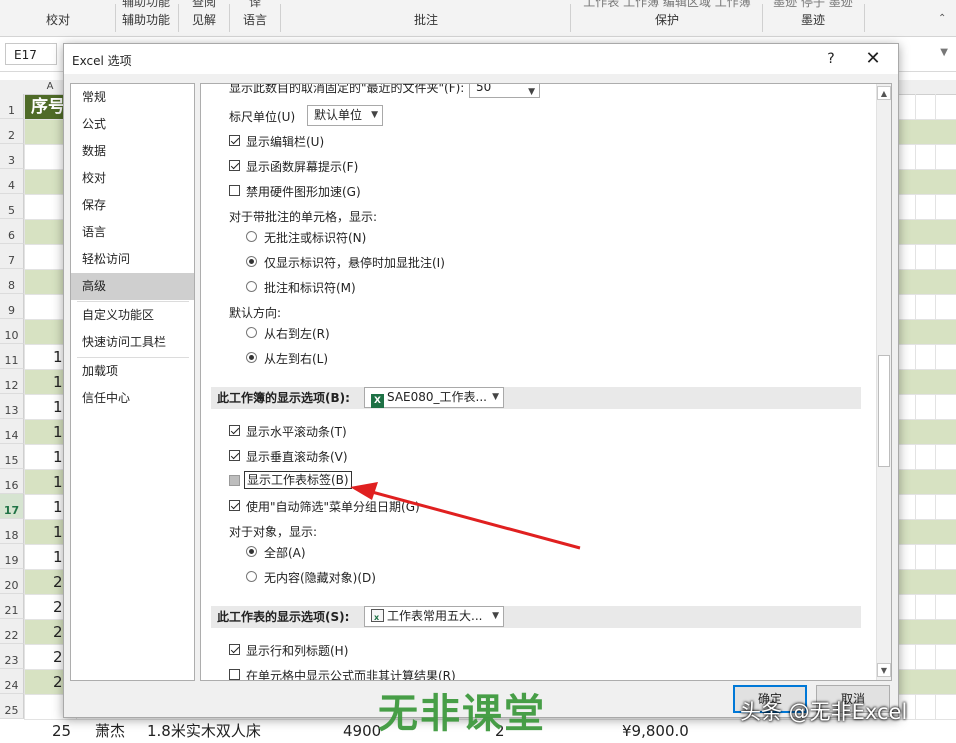 The height and width of the screenshot is (743, 956). Describe the element at coordinates (462, 714) in the screenshot. I see `watermark-logo: 无非课堂` at that location.